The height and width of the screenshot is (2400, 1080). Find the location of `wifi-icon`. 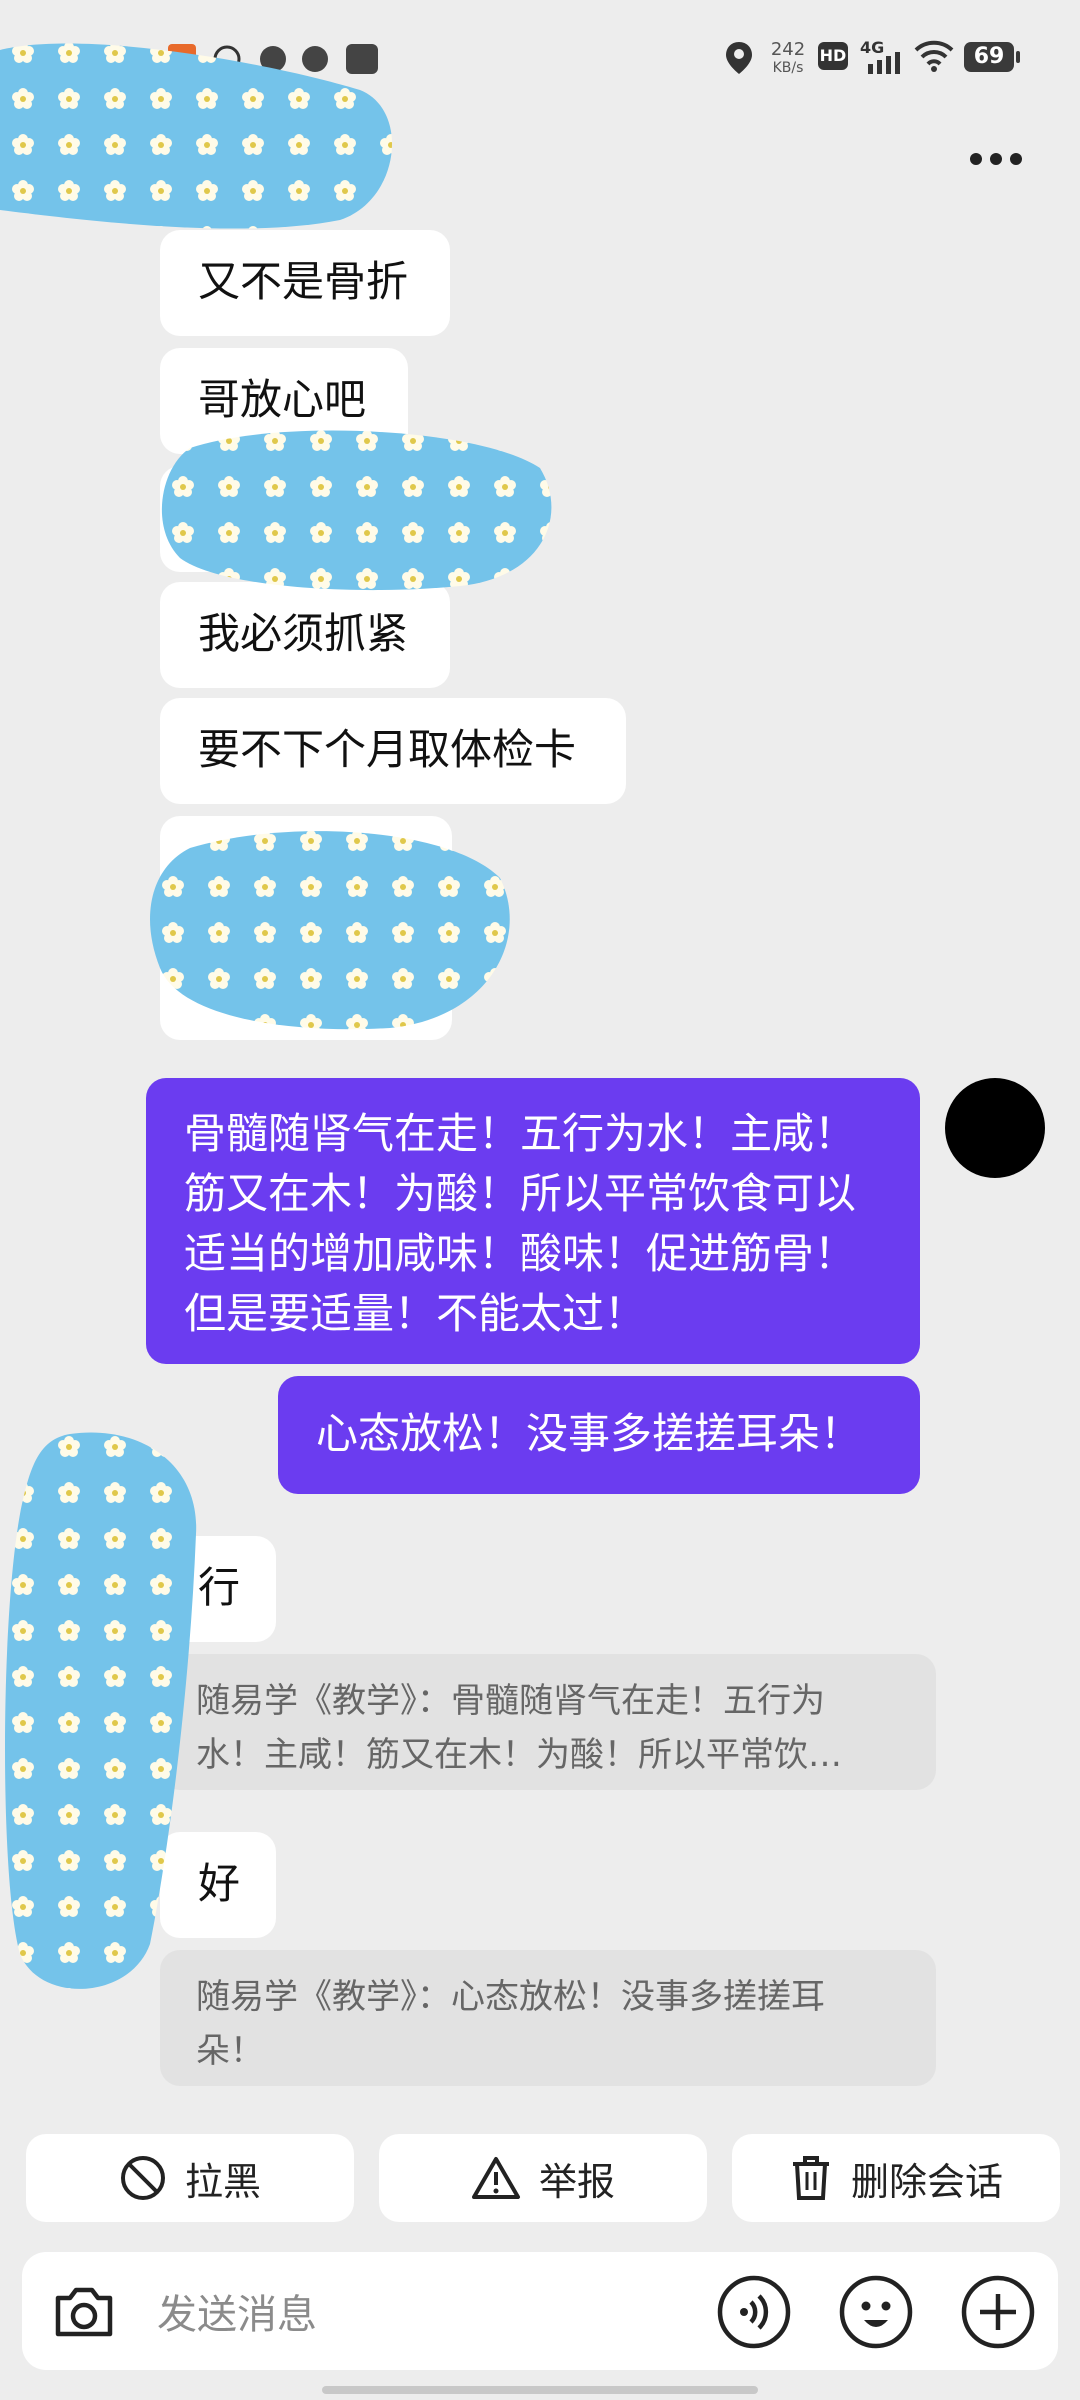

wifi-icon is located at coordinates (934, 56).